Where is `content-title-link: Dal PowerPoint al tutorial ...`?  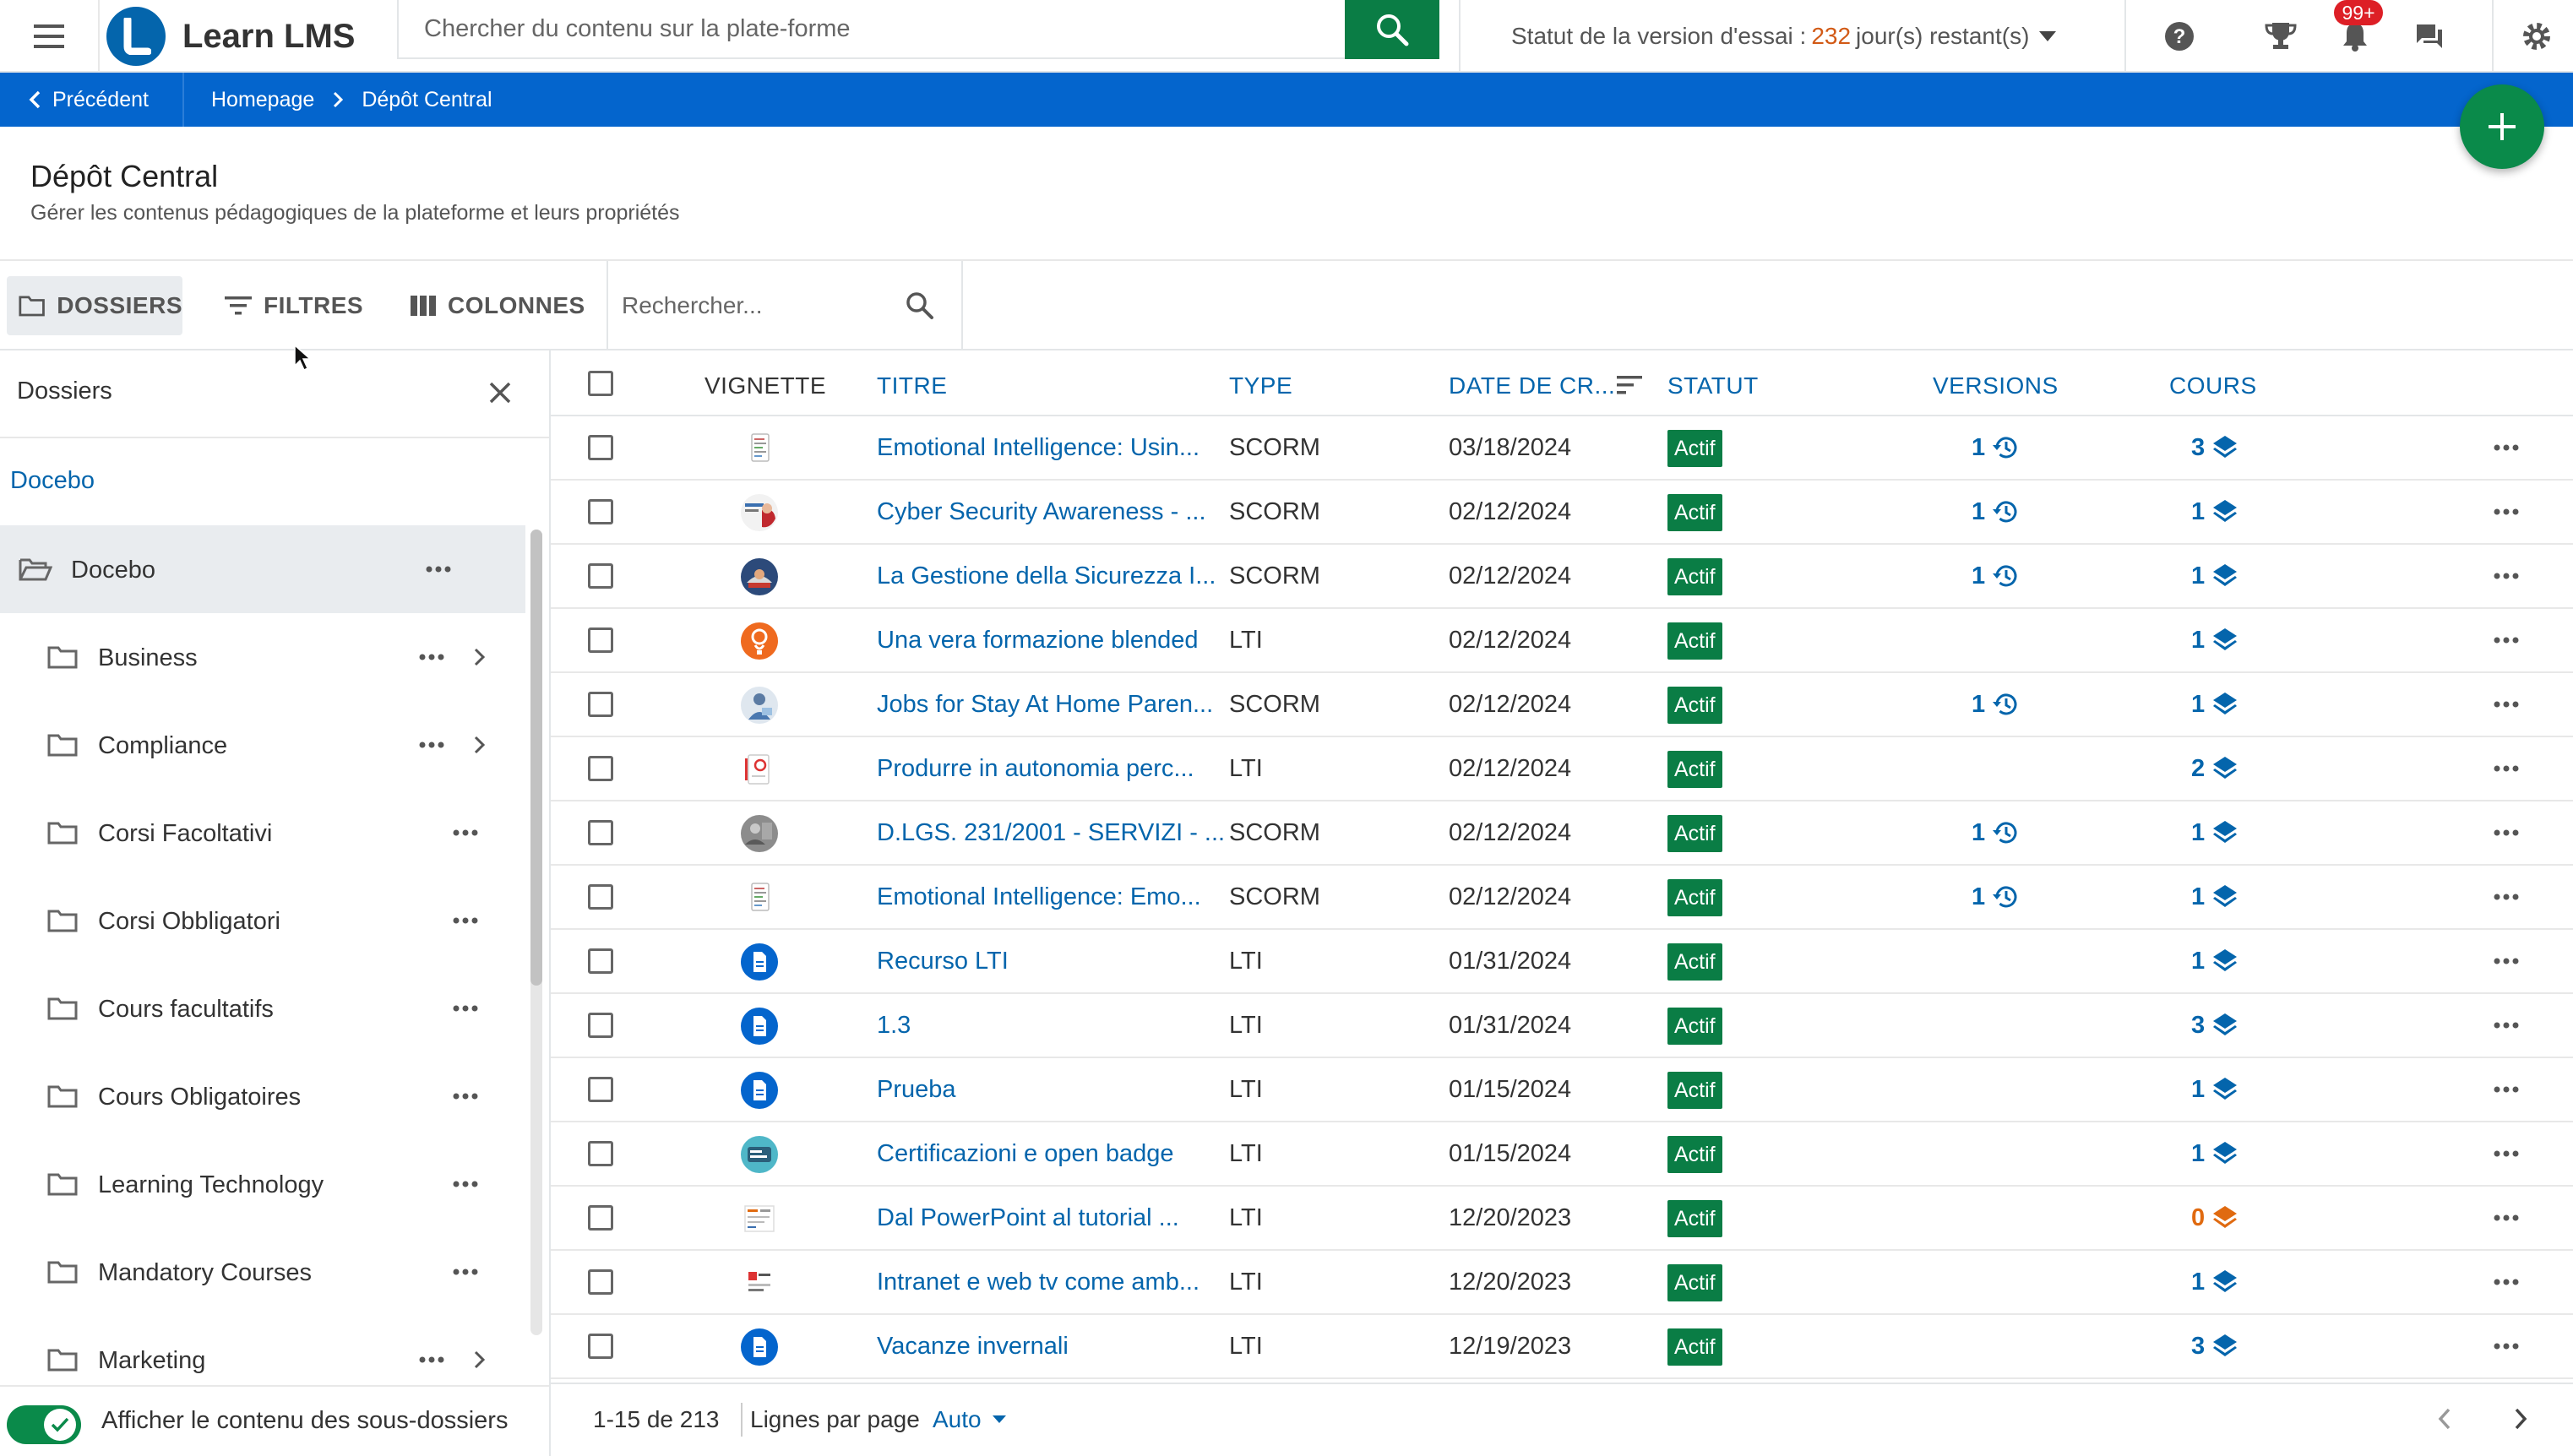
content-title-link: Dal PowerPoint al tutorial ... is located at coordinates (1028, 1218).